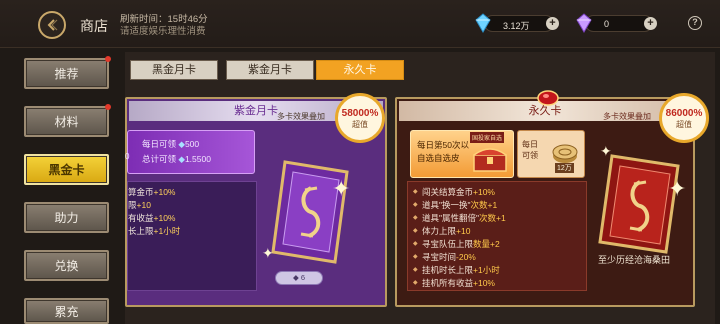  I want to click on perk-row: 长上限+1小时, so click(192, 231).